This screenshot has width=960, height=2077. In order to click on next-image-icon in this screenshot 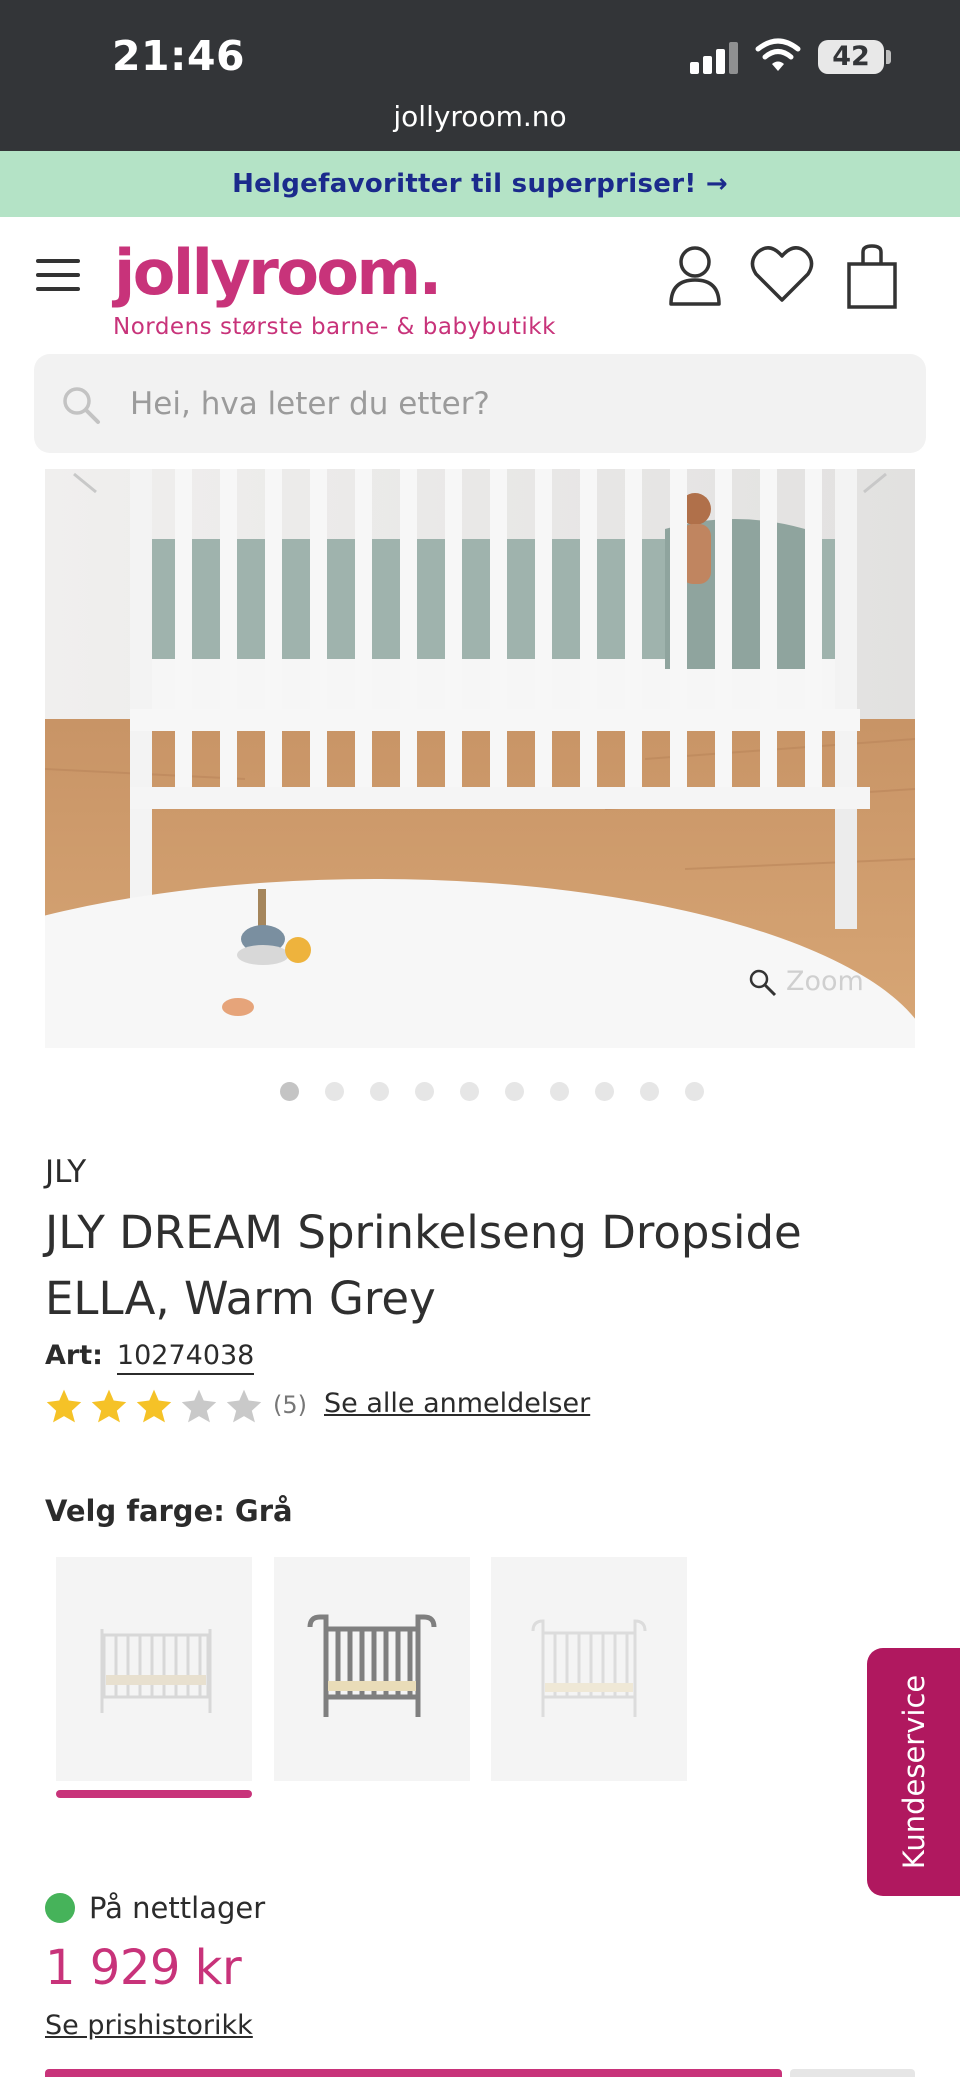, I will do `click(876, 480)`.